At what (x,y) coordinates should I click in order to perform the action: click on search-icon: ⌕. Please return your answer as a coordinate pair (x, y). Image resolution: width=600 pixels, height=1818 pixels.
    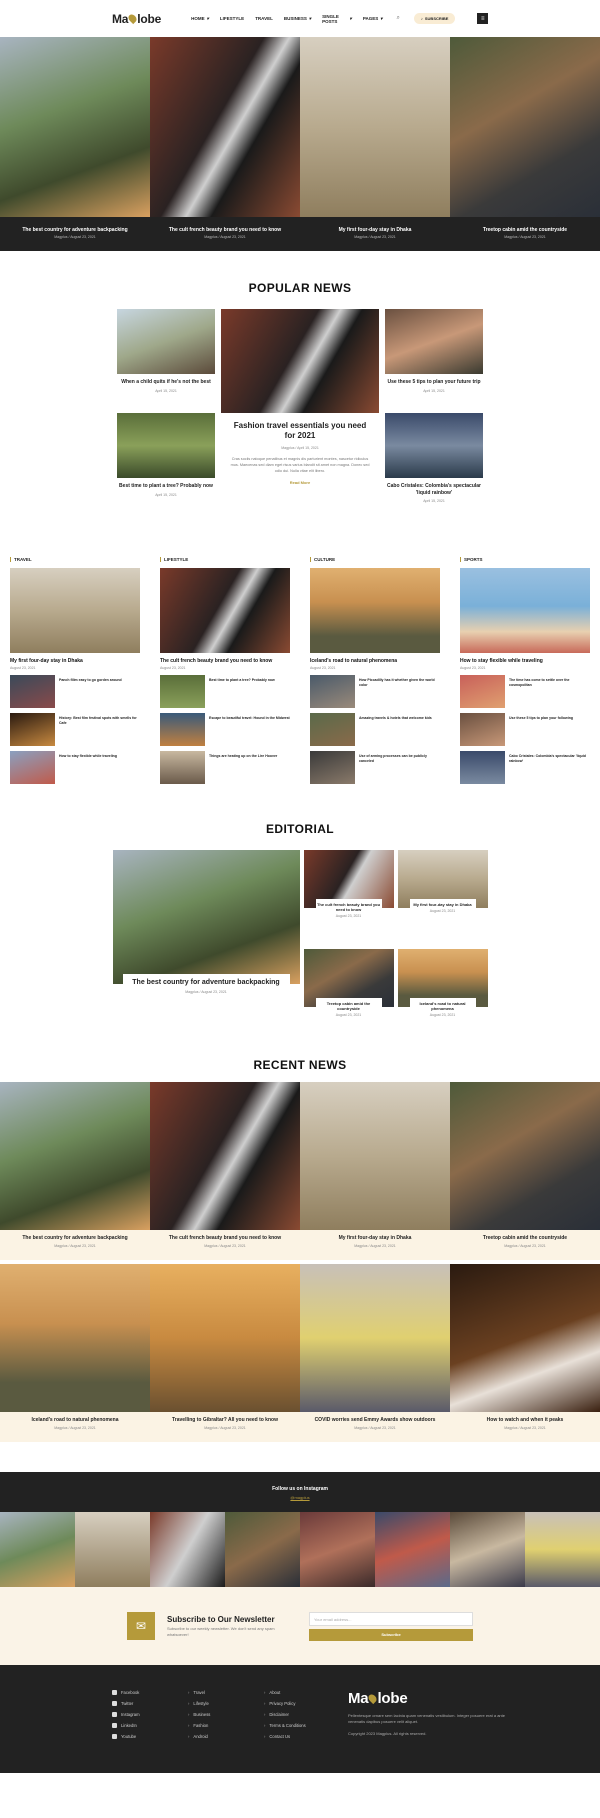
    Looking at the image, I should click on (398, 18).